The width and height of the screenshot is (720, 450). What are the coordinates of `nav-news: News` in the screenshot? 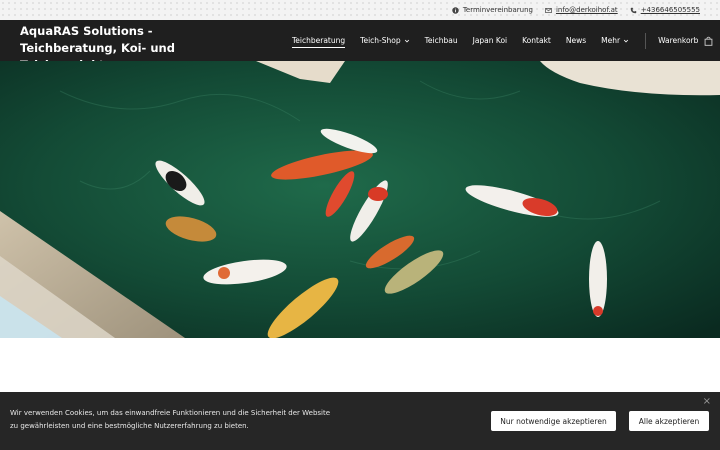 It's located at (576, 40).